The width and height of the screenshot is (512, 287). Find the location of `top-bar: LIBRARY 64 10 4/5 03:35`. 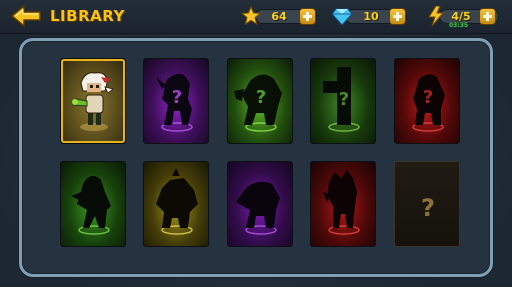

top-bar: LIBRARY 64 10 4/5 03:35 is located at coordinates (256, 17).